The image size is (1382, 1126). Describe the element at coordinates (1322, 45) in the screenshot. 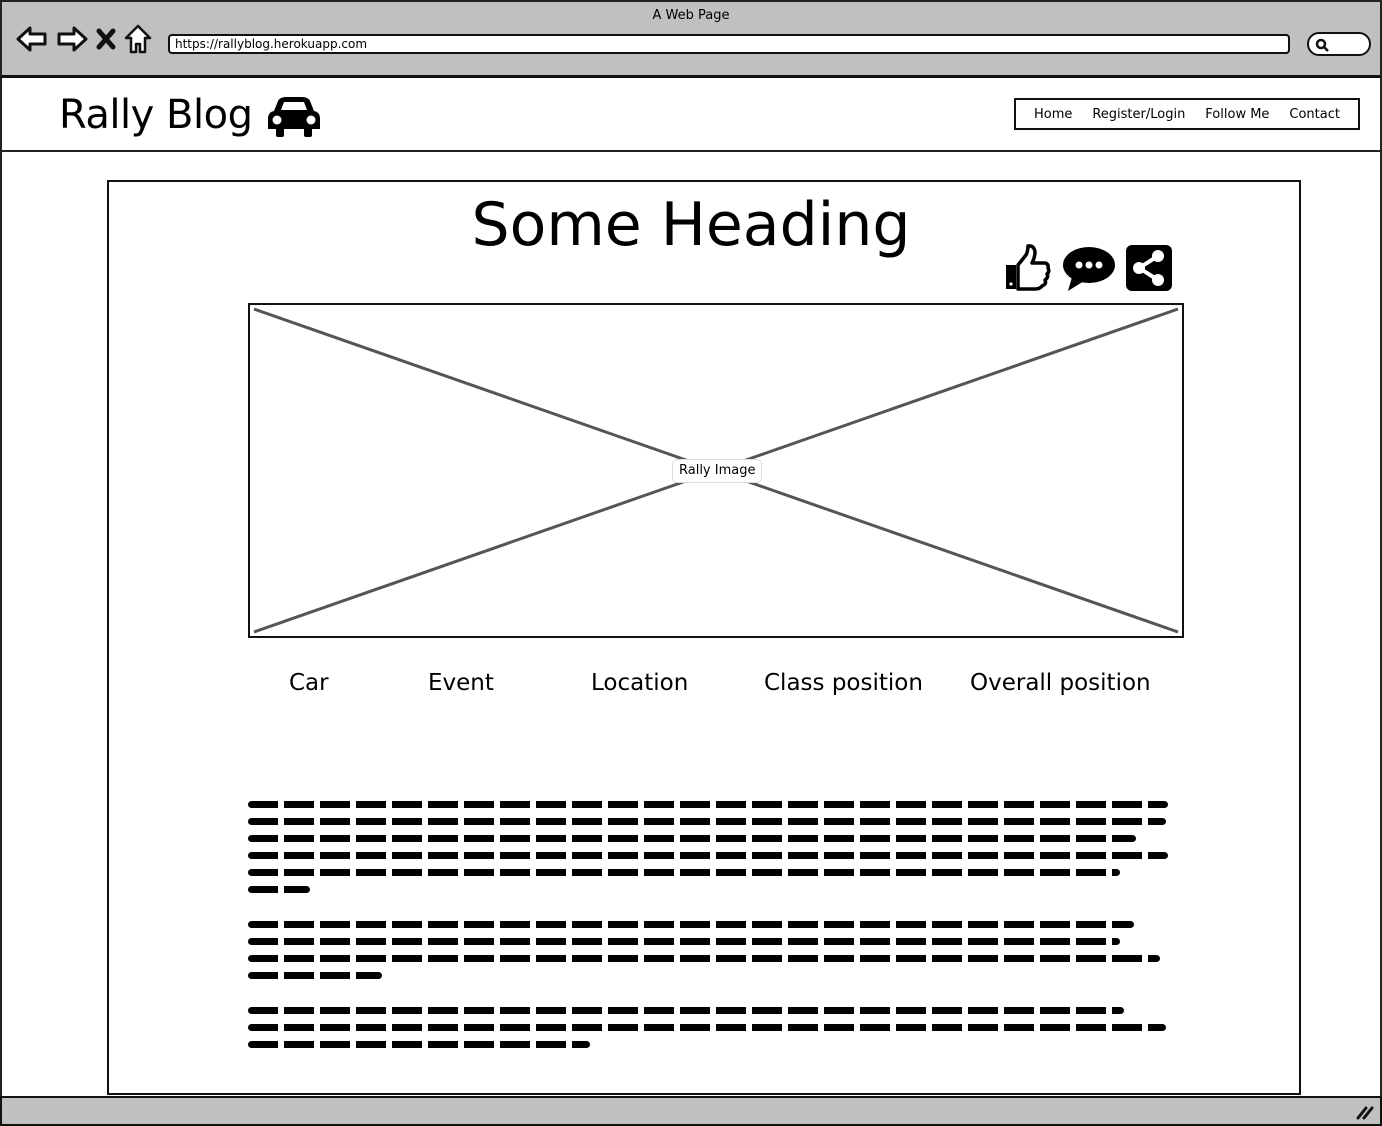

I see `search-icon` at that location.